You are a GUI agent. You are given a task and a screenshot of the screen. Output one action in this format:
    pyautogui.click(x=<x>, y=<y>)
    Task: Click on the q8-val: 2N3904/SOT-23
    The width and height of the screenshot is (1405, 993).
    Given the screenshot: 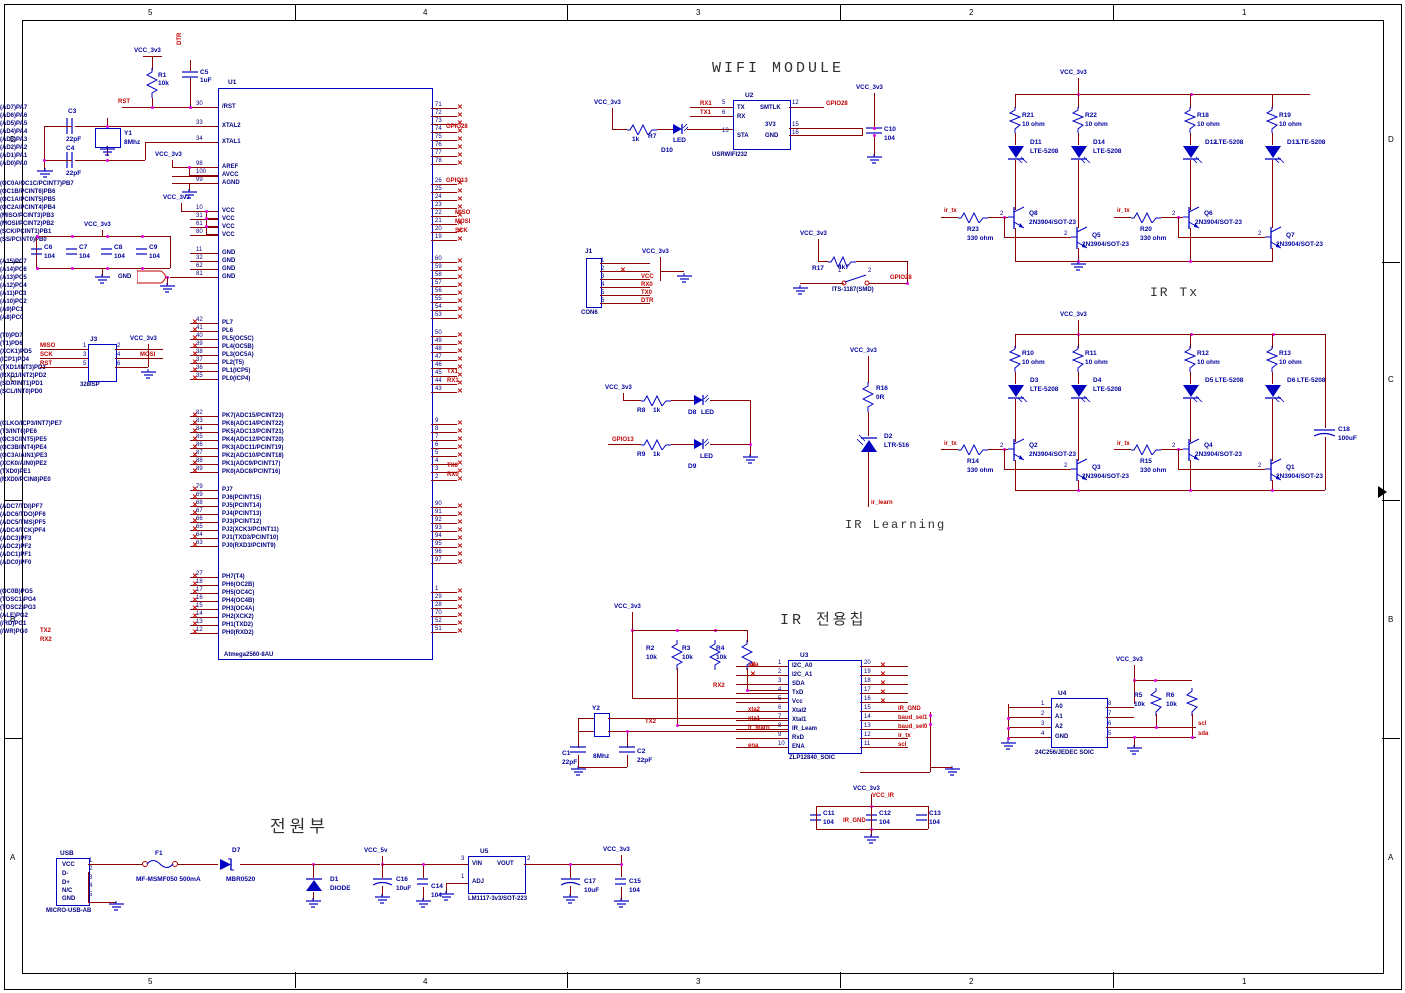 What is the action you would take?
    pyautogui.click(x=1052, y=222)
    